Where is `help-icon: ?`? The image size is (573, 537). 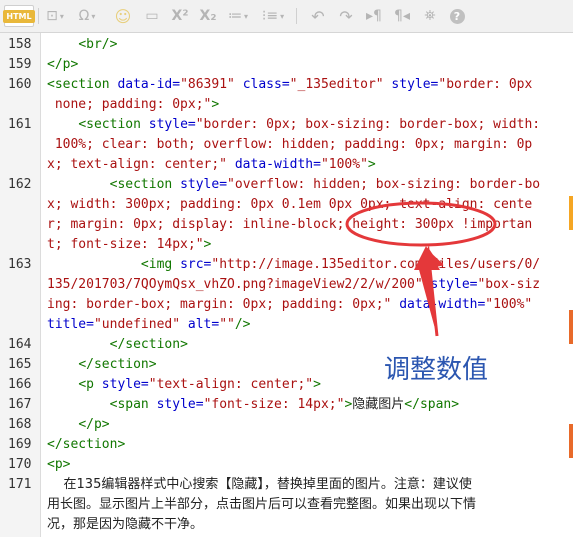 help-icon: ? is located at coordinates (457, 16).